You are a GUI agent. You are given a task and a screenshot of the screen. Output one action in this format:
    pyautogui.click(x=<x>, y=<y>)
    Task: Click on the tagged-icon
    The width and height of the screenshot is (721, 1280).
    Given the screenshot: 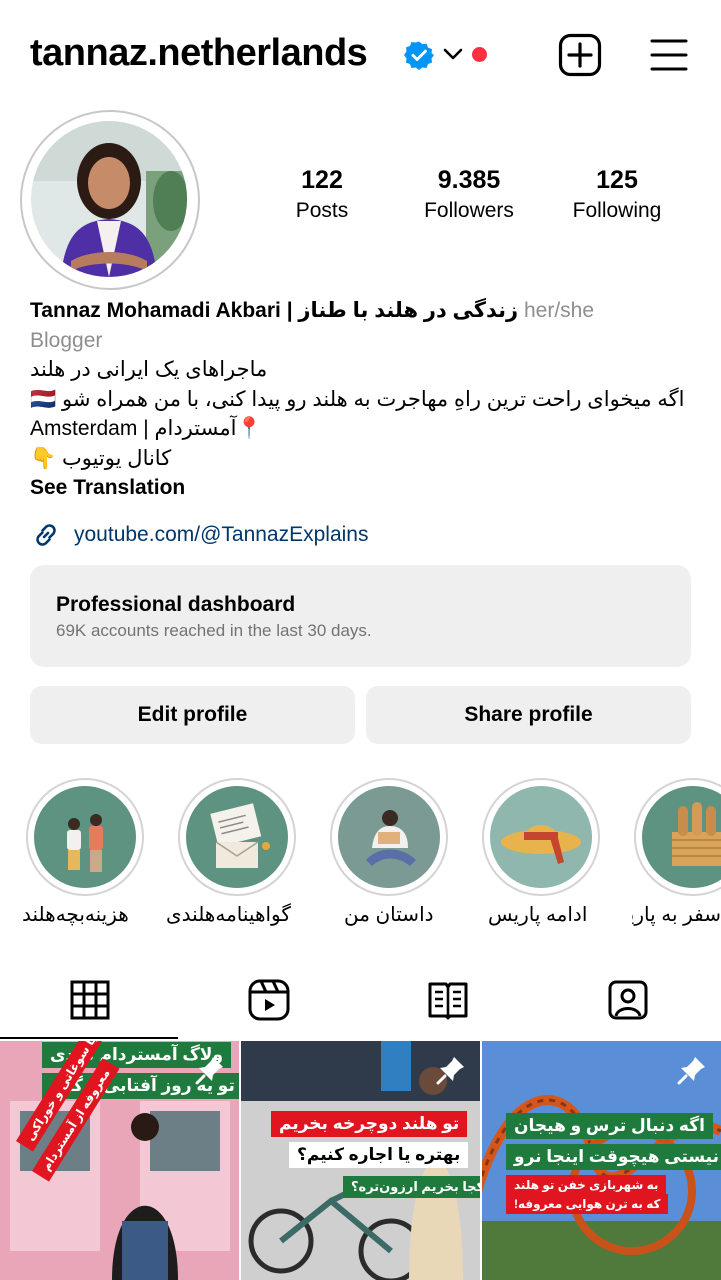 What is the action you would take?
    pyautogui.click(x=628, y=1000)
    